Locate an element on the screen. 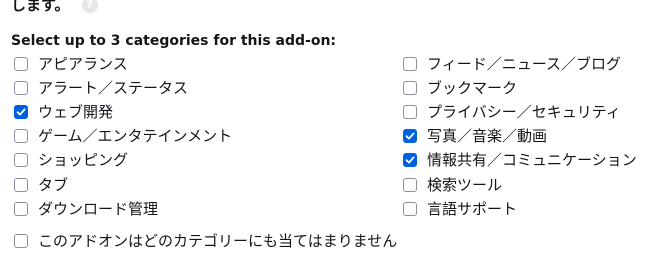 This screenshot has height=267, width=648. no-category-label: このアドオンはどのカテゴリーにも当てはまりません is located at coordinates (218, 241).